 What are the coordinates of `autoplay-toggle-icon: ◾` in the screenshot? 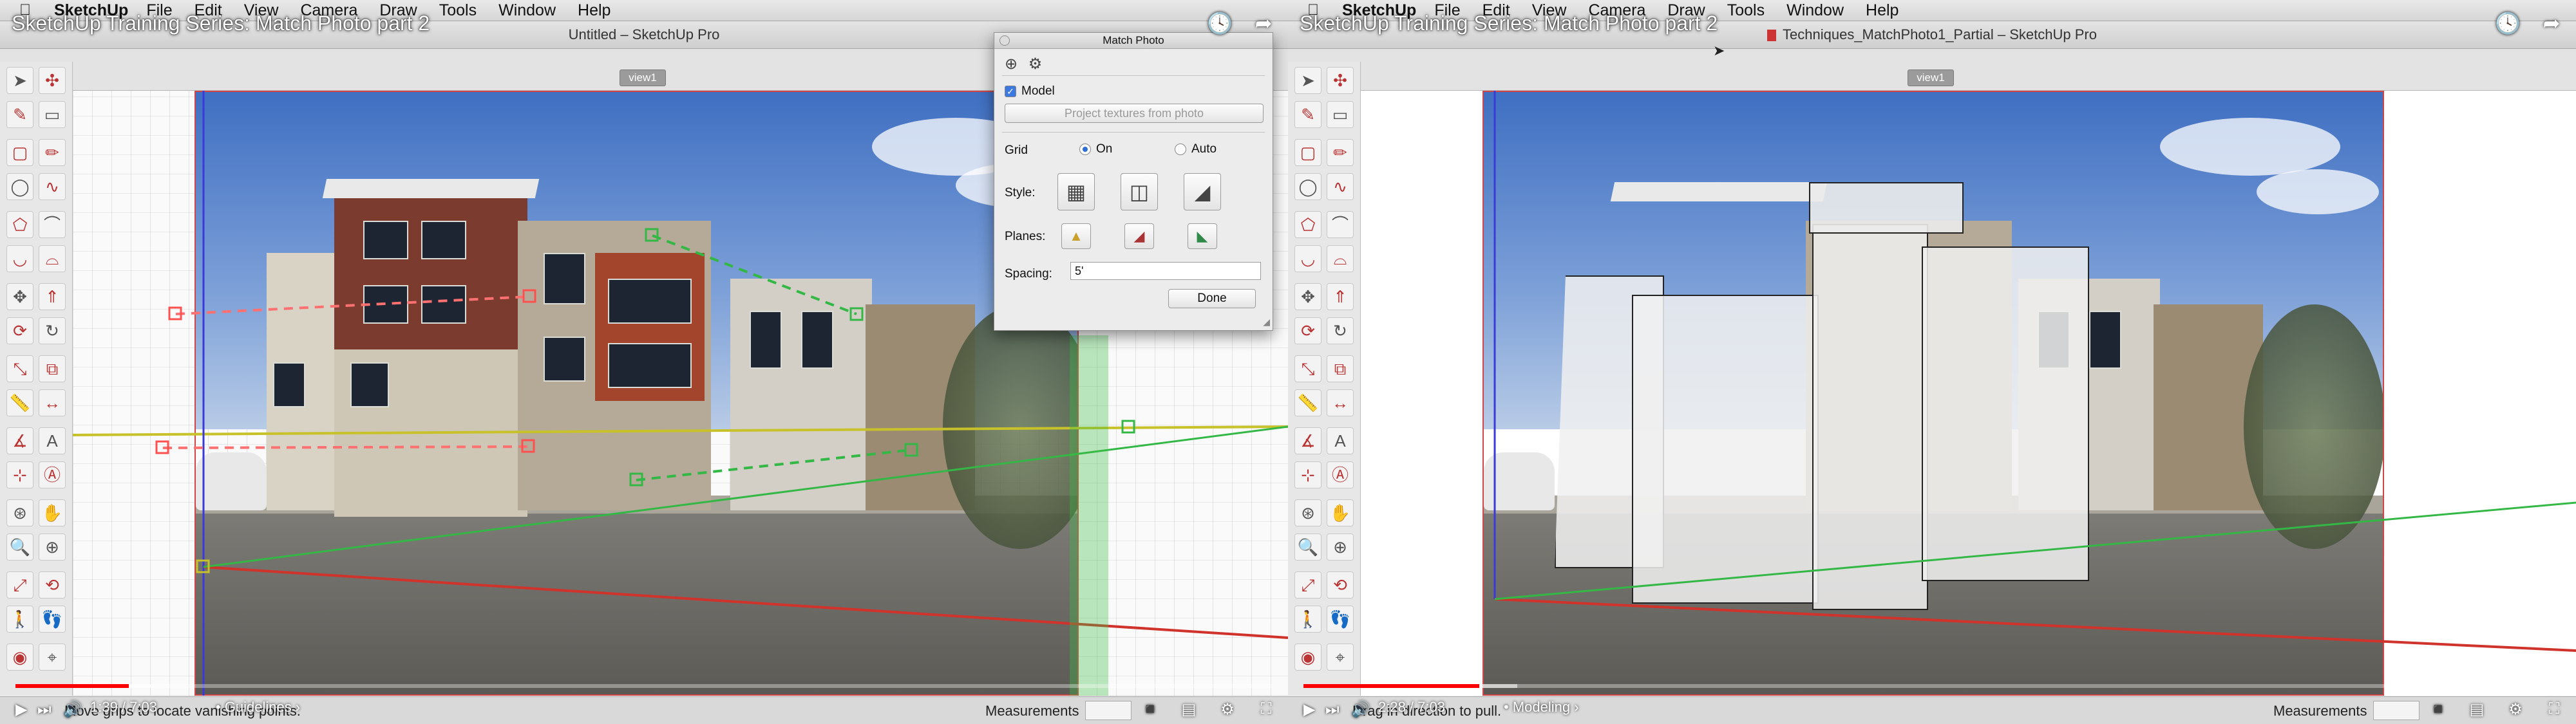 It's located at (2438, 709).